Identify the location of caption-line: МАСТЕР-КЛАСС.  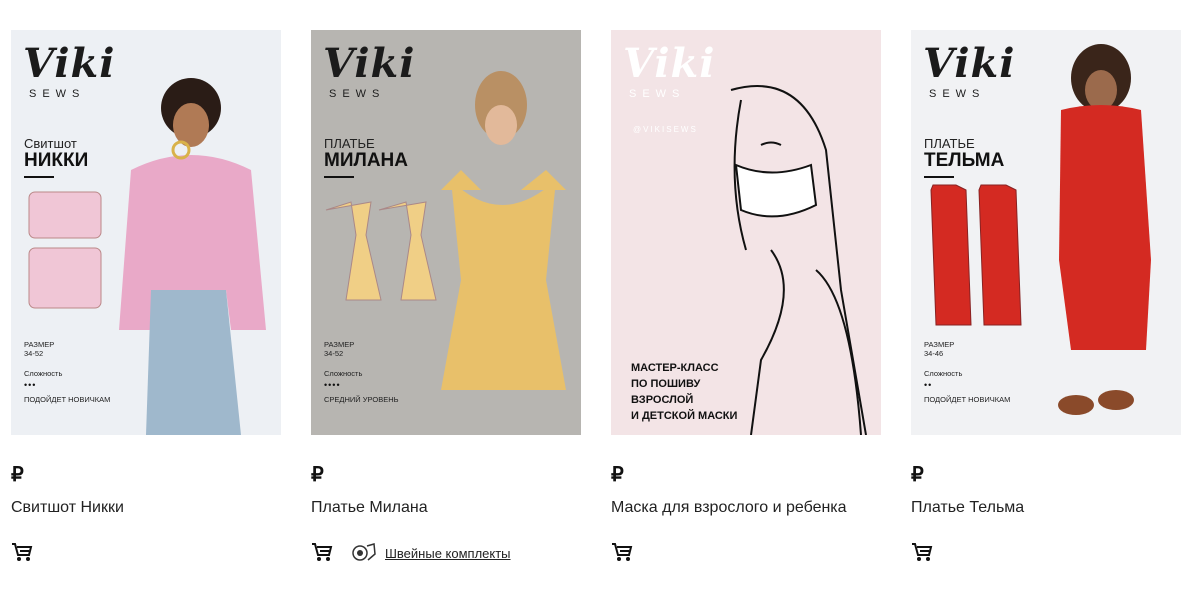
(675, 368).